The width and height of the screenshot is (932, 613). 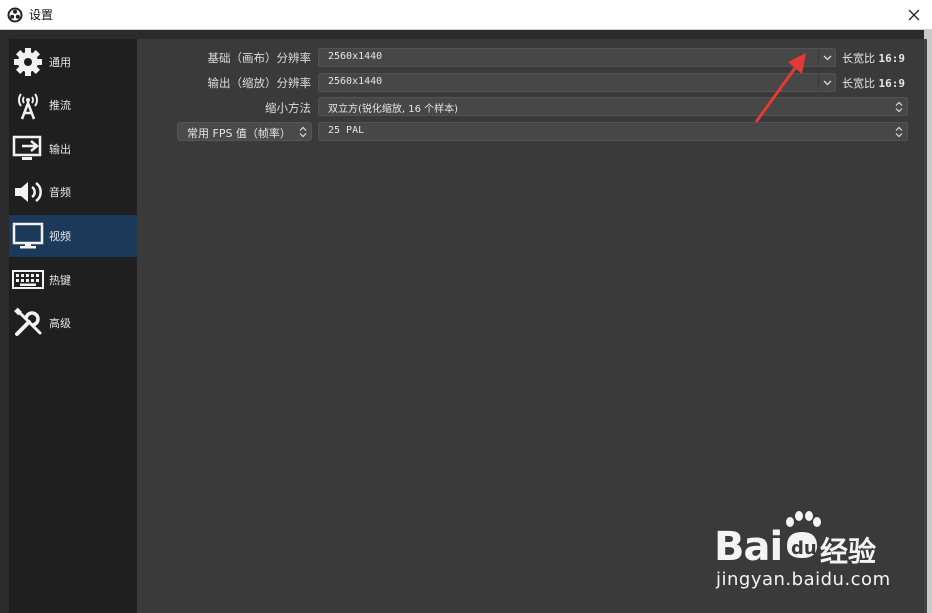 I want to click on wrench-screwdriver-icon, so click(x=28, y=321).